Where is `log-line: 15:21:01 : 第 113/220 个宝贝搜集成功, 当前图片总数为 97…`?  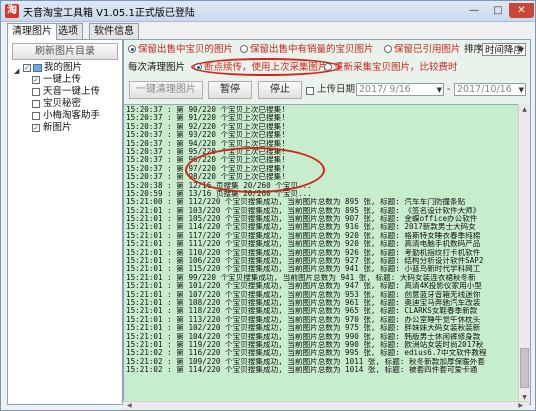
log-line: 15:21:01 : 第 113/220 个宝贝搜集成功, 当前图片总数为 97… is located at coordinates (303, 319).